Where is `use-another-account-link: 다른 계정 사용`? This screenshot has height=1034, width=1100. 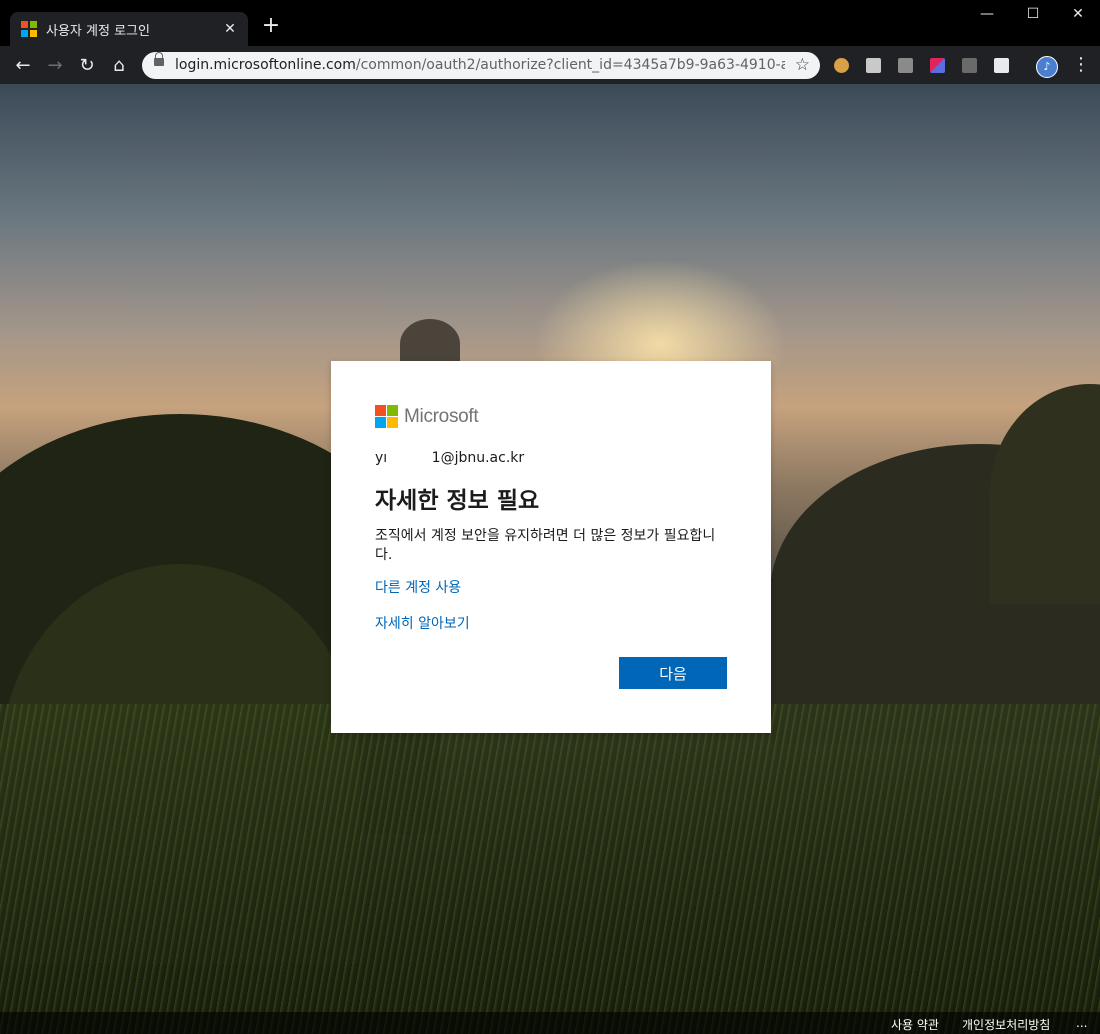
use-another-account-link: 다른 계정 사용 is located at coordinates (418, 587).